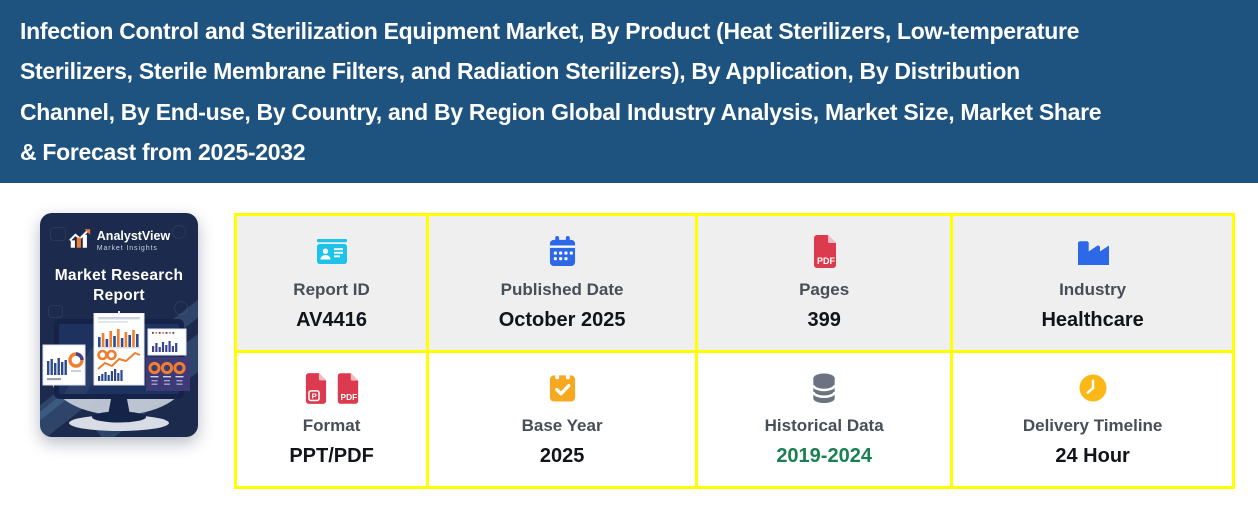  Describe the element at coordinates (331, 456) in the screenshot. I see `meta-value: PPT/PDF` at that location.